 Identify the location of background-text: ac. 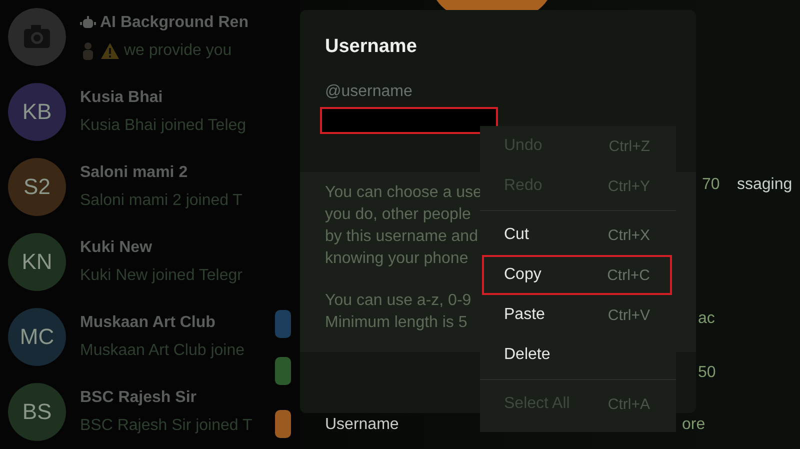
(706, 319).